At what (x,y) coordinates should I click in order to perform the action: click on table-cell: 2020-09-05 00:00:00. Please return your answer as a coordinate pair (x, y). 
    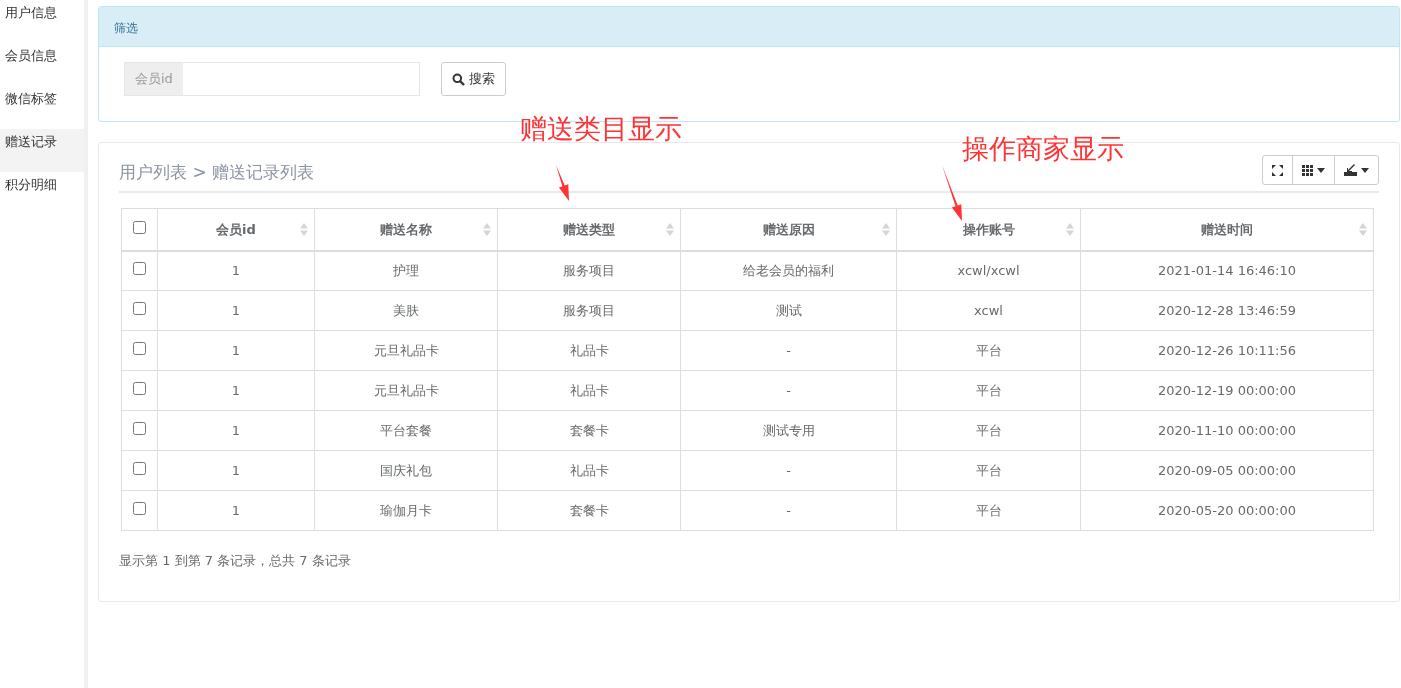
    Looking at the image, I should click on (1227, 470).